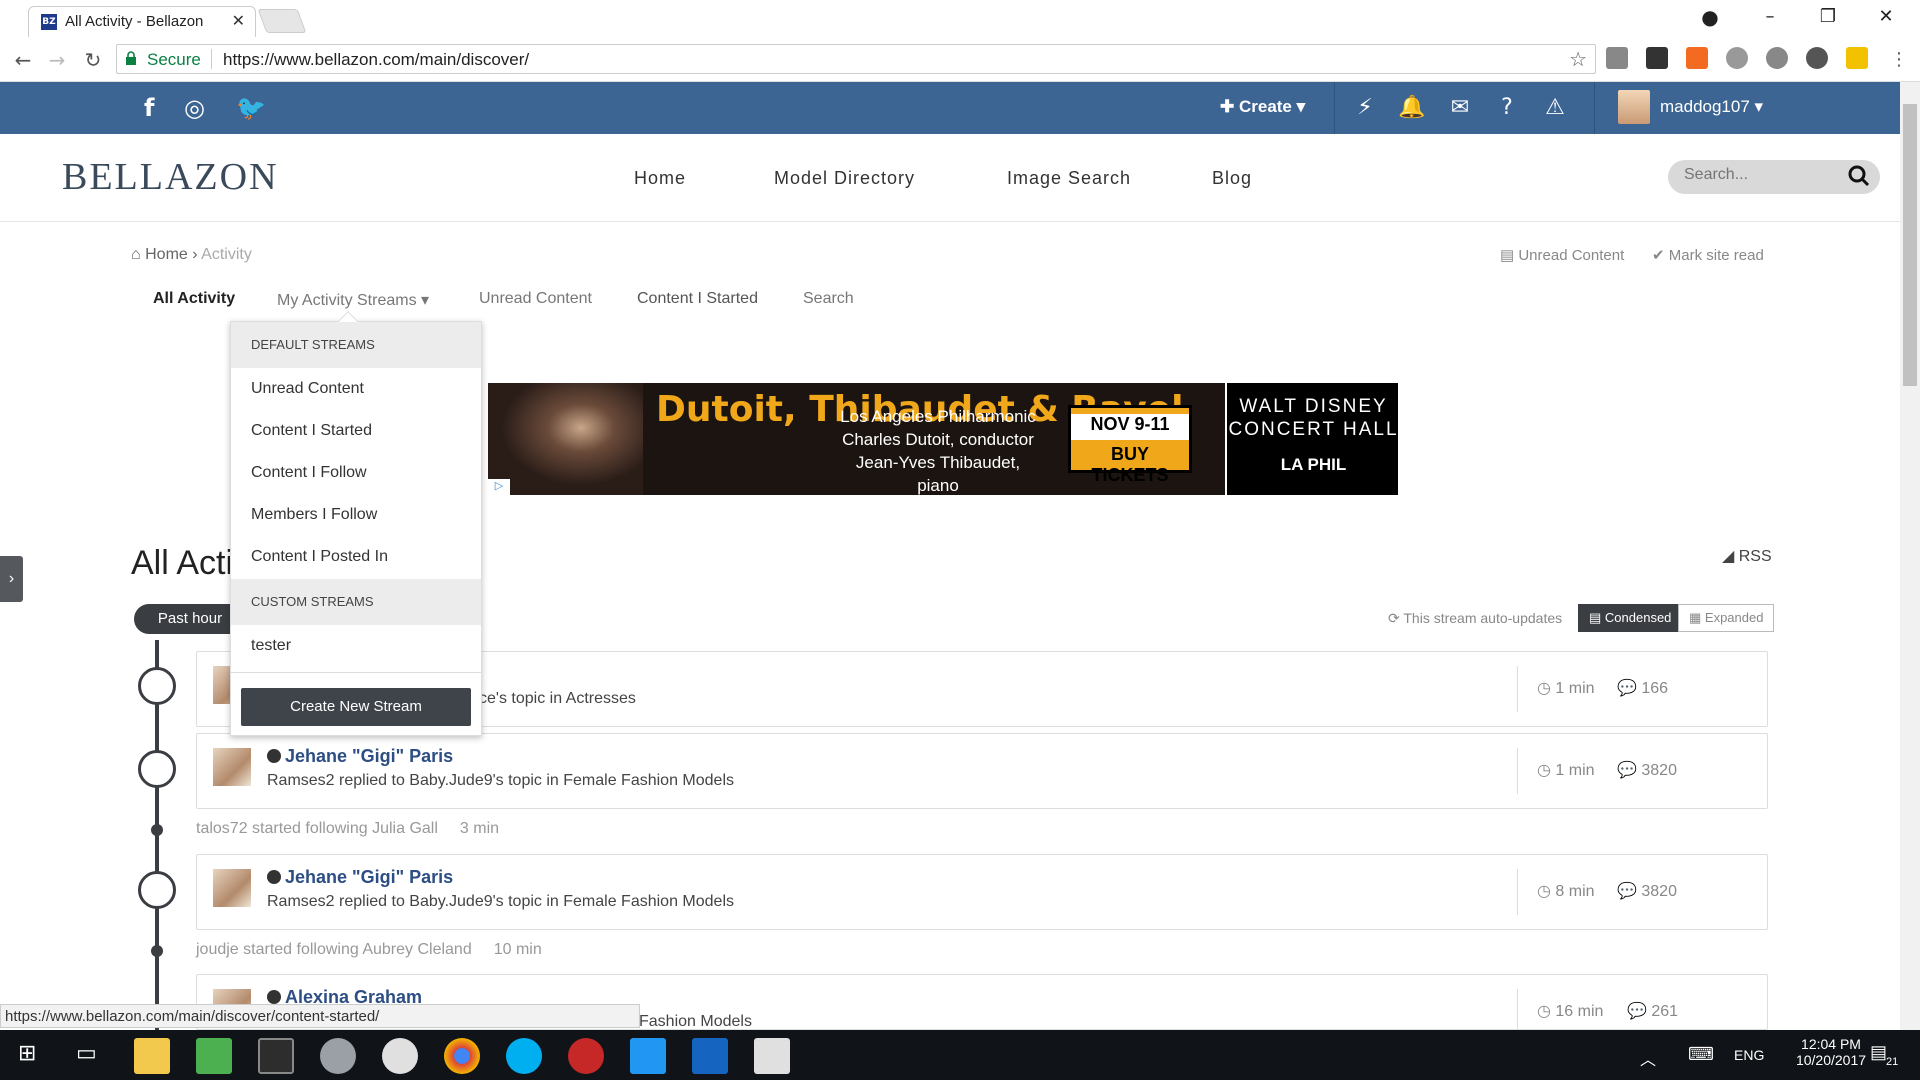 This screenshot has height=1080, width=1920. Describe the element at coordinates (1555, 108) in the screenshot. I see `warning-icon: ⚠` at that location.